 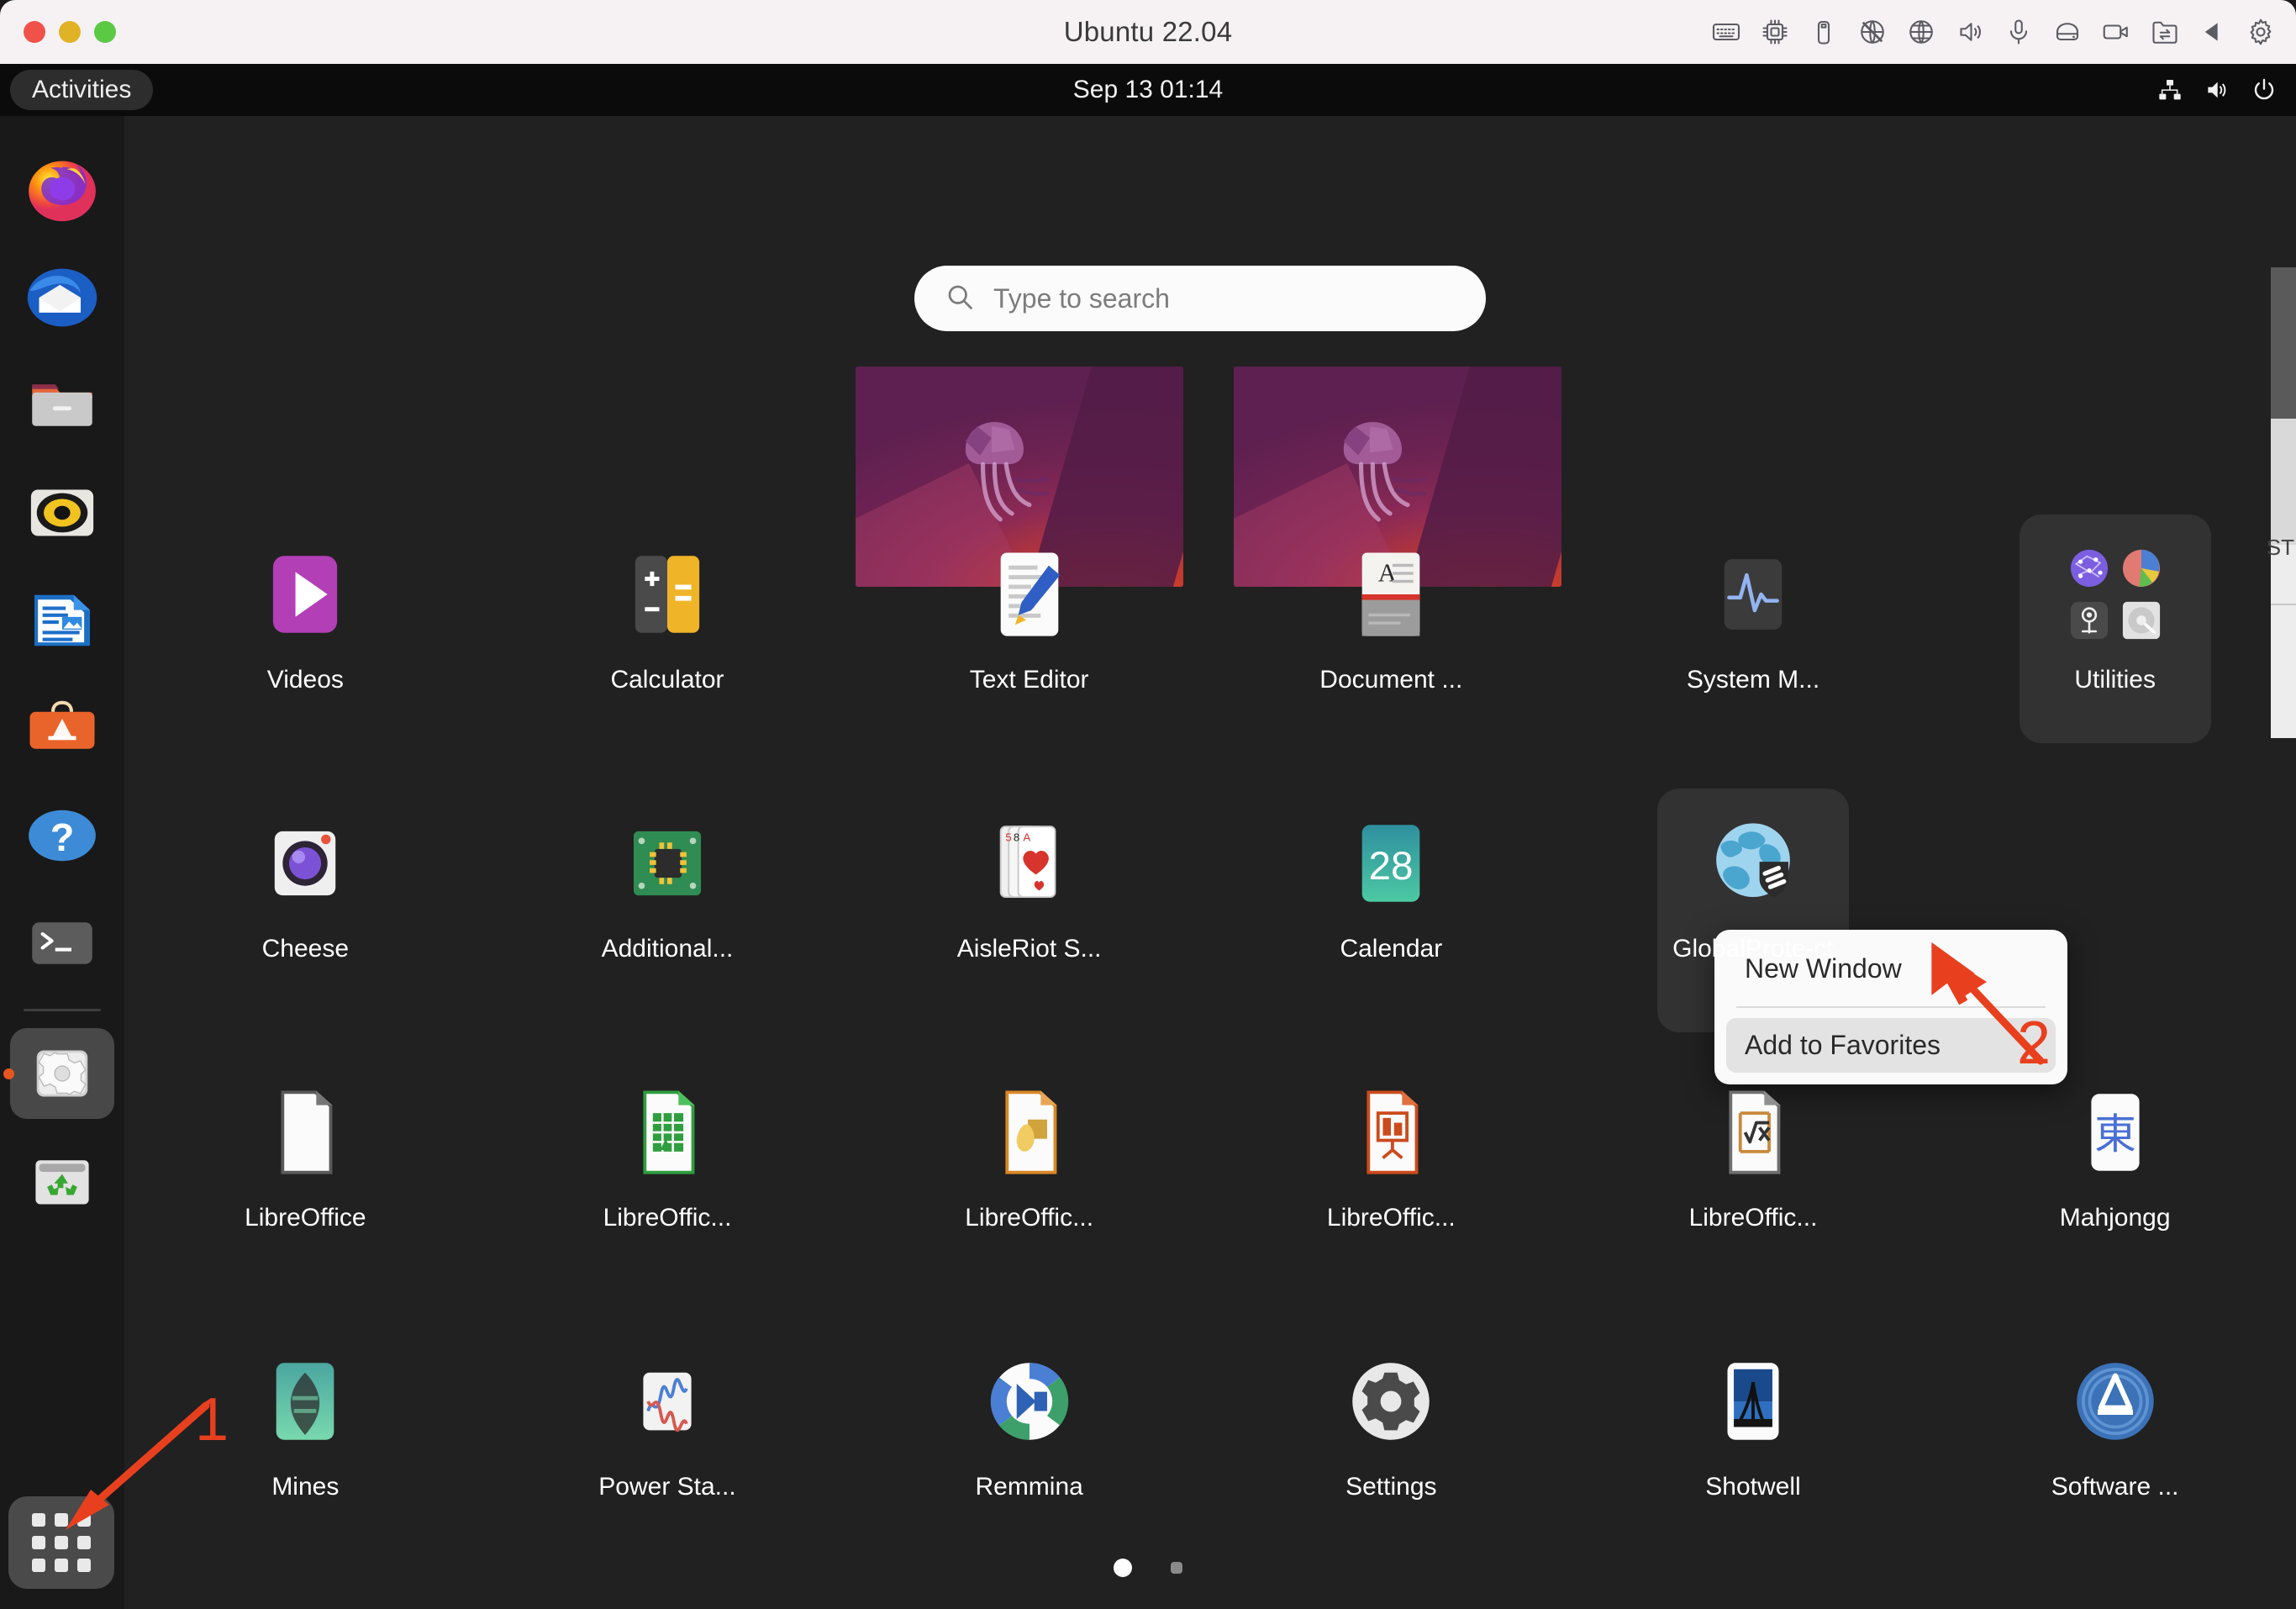 I want to click on network-wired-icon, so click(x=2169, y=89).